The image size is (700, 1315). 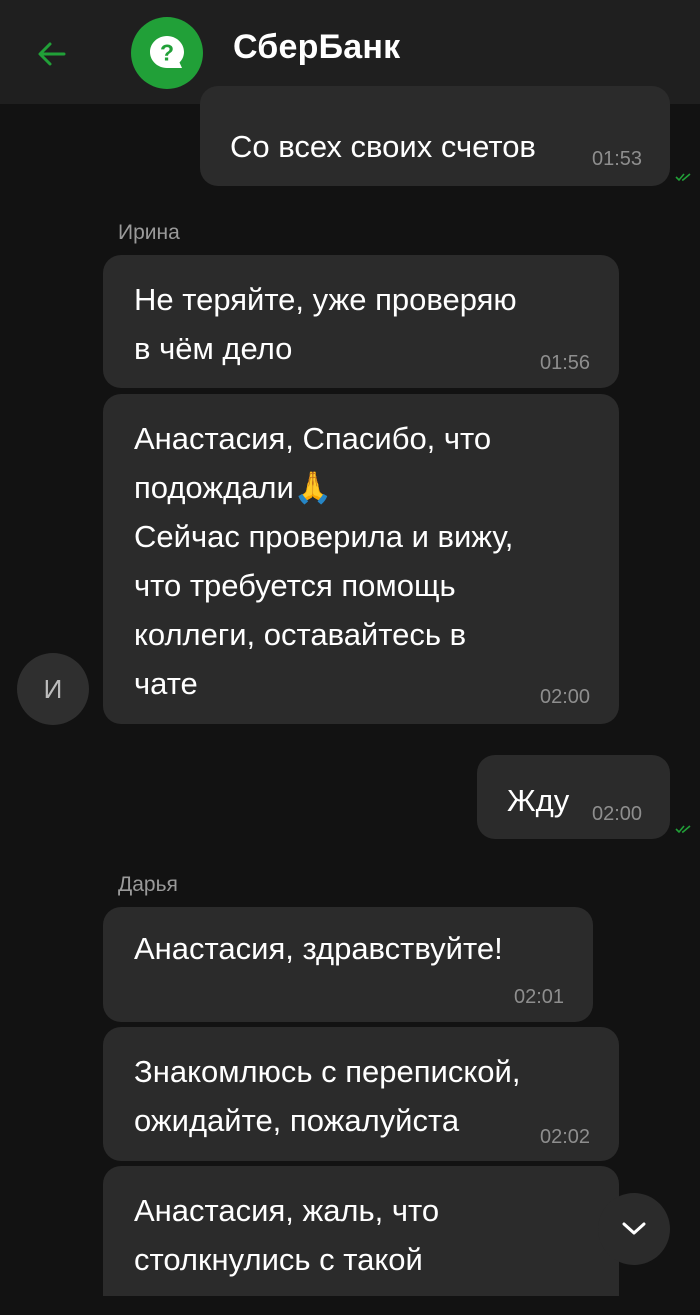 I want to click on message-text: Анастасия, жаль, что столкнулись с такой, so click(x=287, y=1235).